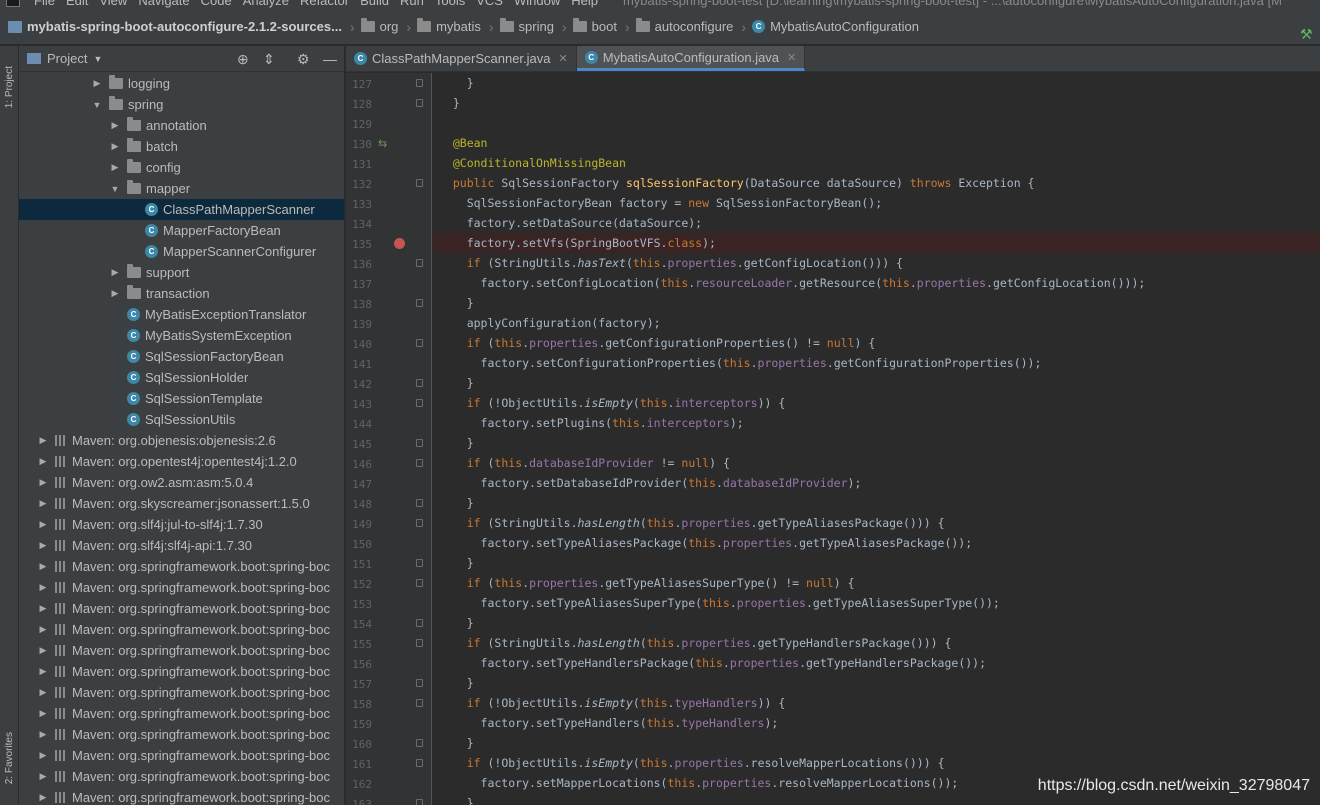  I want to click on tree-item: C SqlSessionHolder, so click(181, 377).